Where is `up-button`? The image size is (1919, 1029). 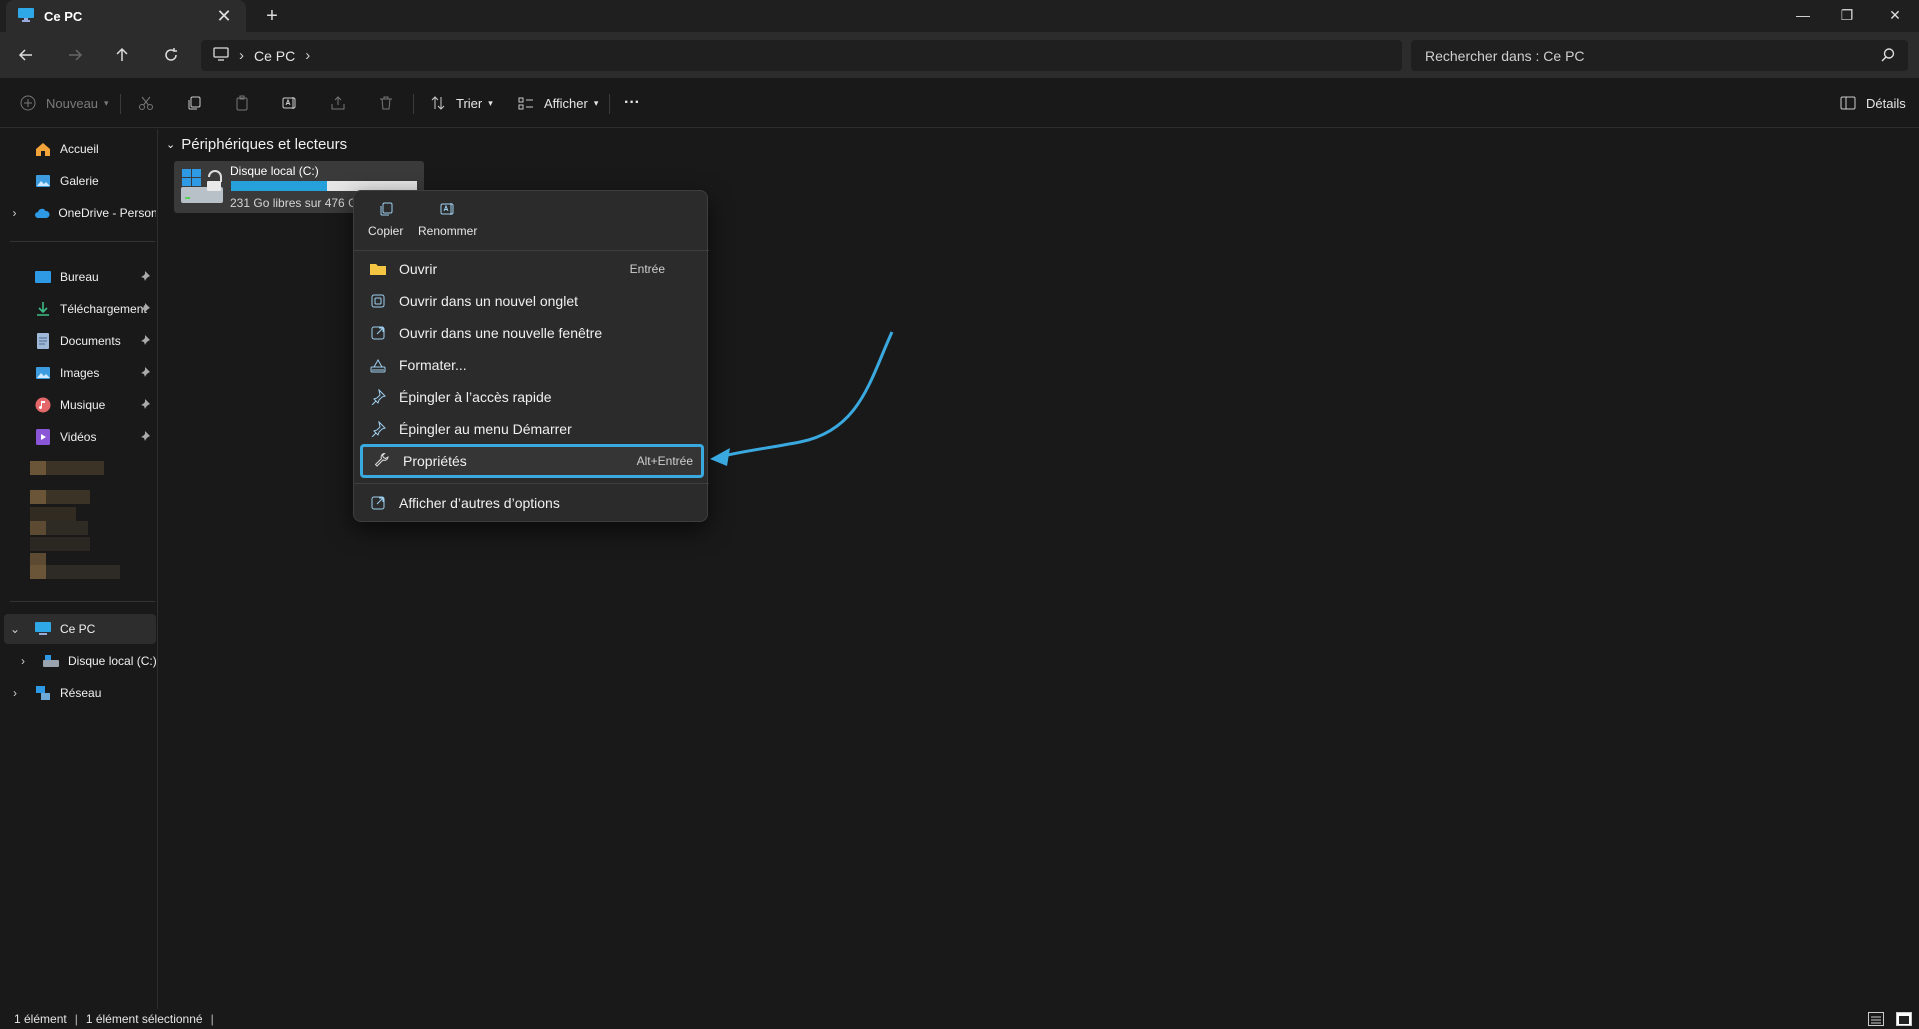 up-button is located at coordinates (122, 55).